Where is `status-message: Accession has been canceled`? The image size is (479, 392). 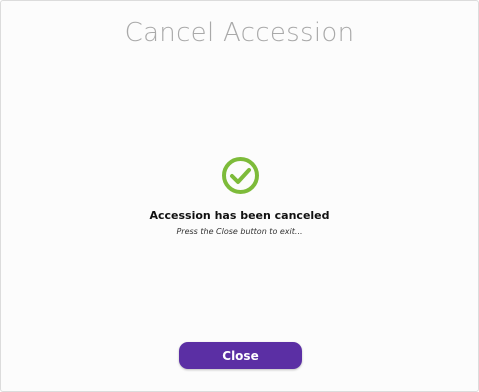
status-message: Accession has been canceled is located at coordinates (239, 215).